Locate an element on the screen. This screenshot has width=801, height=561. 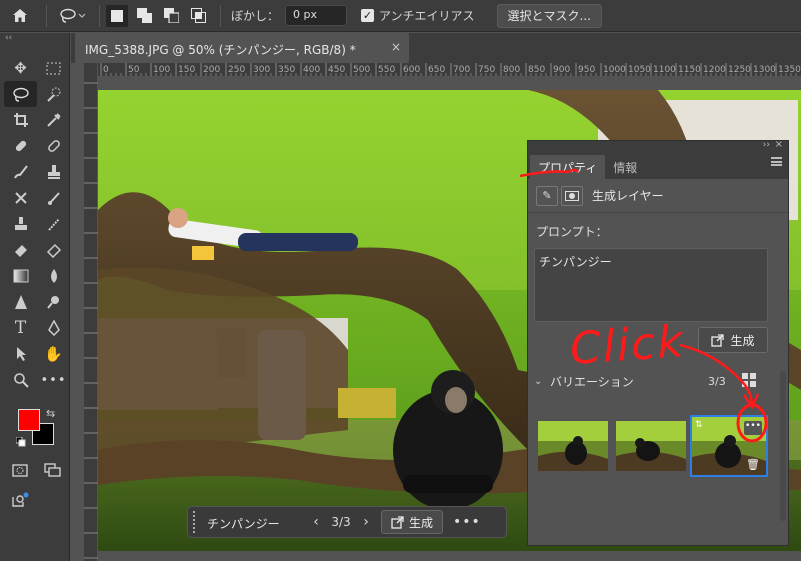
document-tab-title: IMG_5388.JPG @ 50% (チンパンジー, RGB/8) * is located at coordinates (220, 50).